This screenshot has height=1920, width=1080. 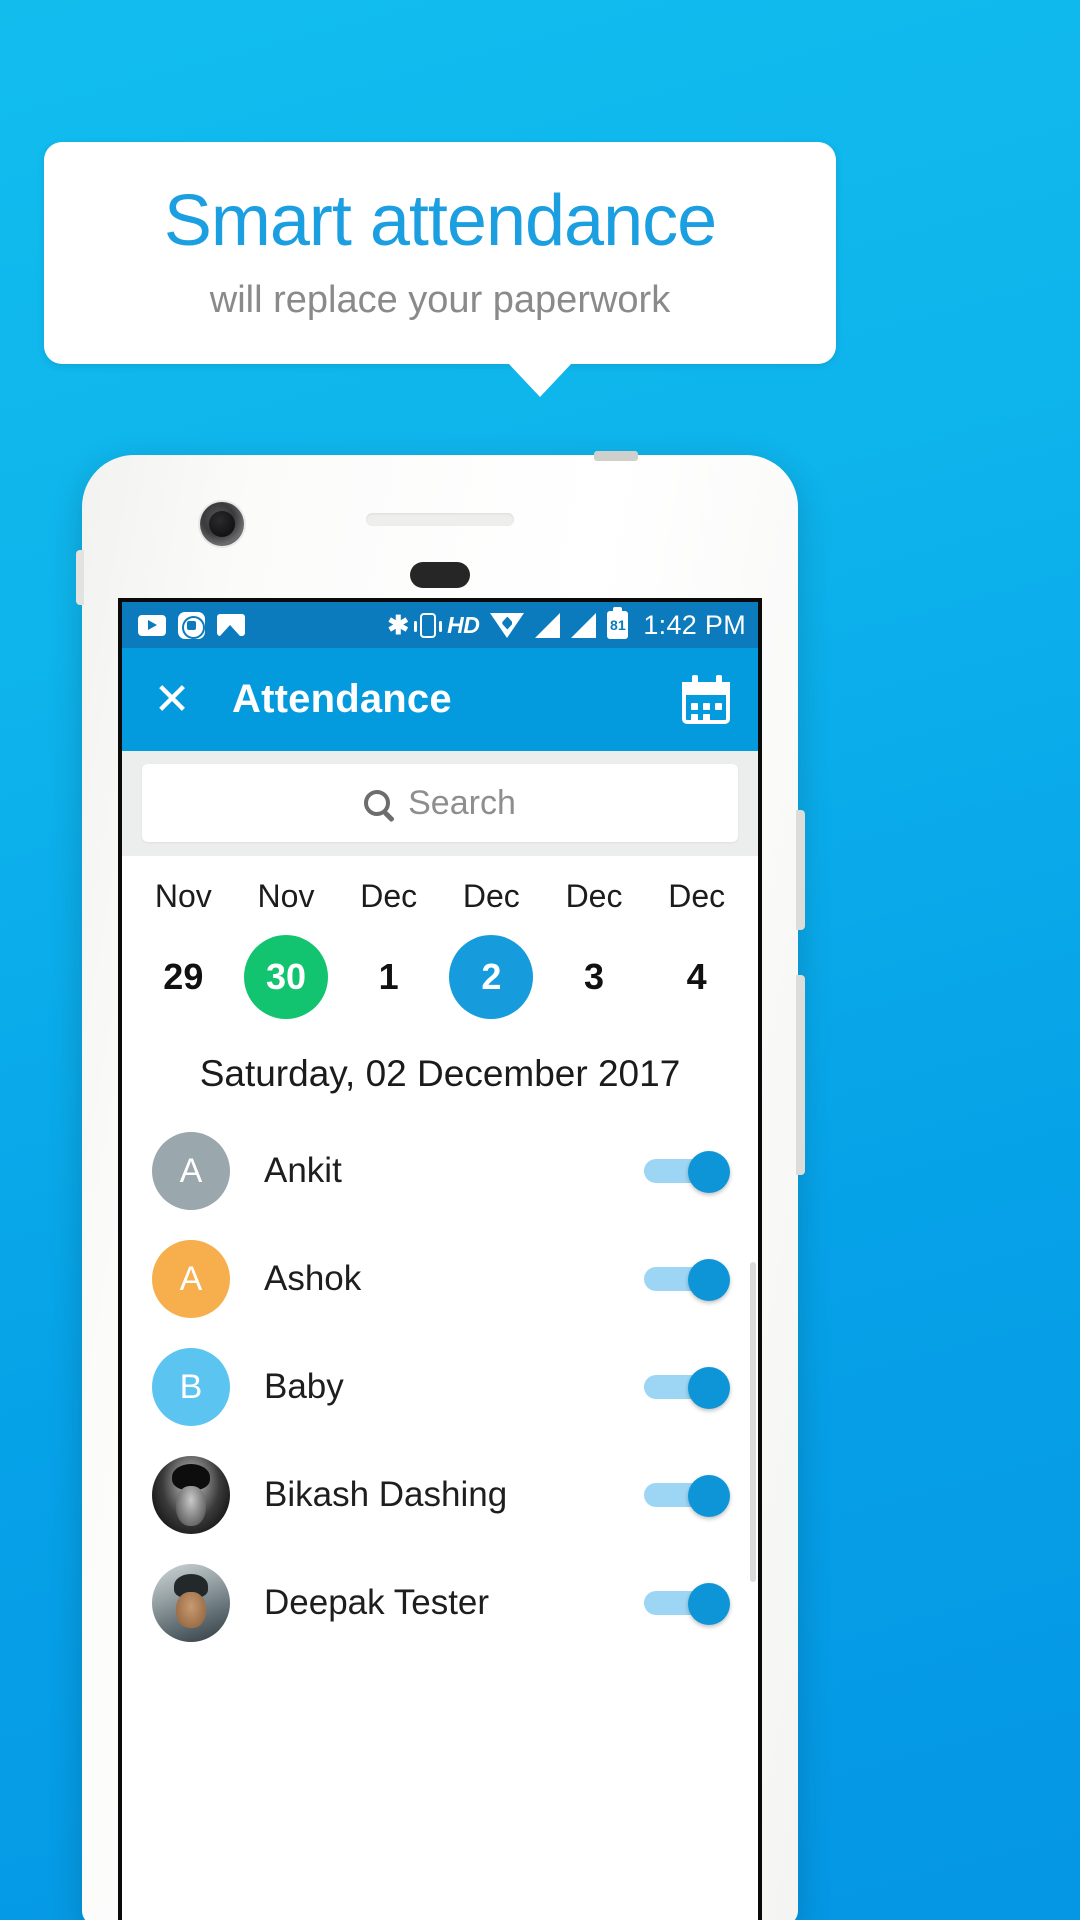 What do you see at coordinates (507, 625) in the screenshot?
I see `wifi-icon` at bounding box center [507, 625].